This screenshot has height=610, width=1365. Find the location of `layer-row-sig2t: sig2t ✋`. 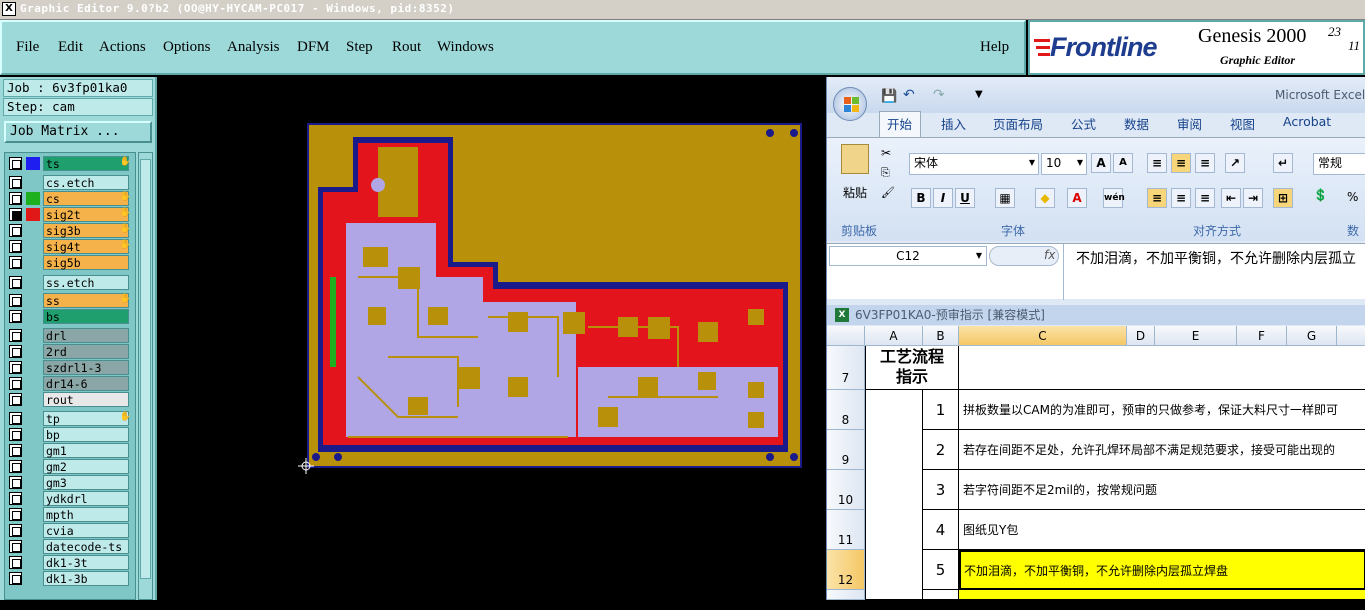

layer-row-sig2t: sig2t ✋ is located at coordinates (70, 214).